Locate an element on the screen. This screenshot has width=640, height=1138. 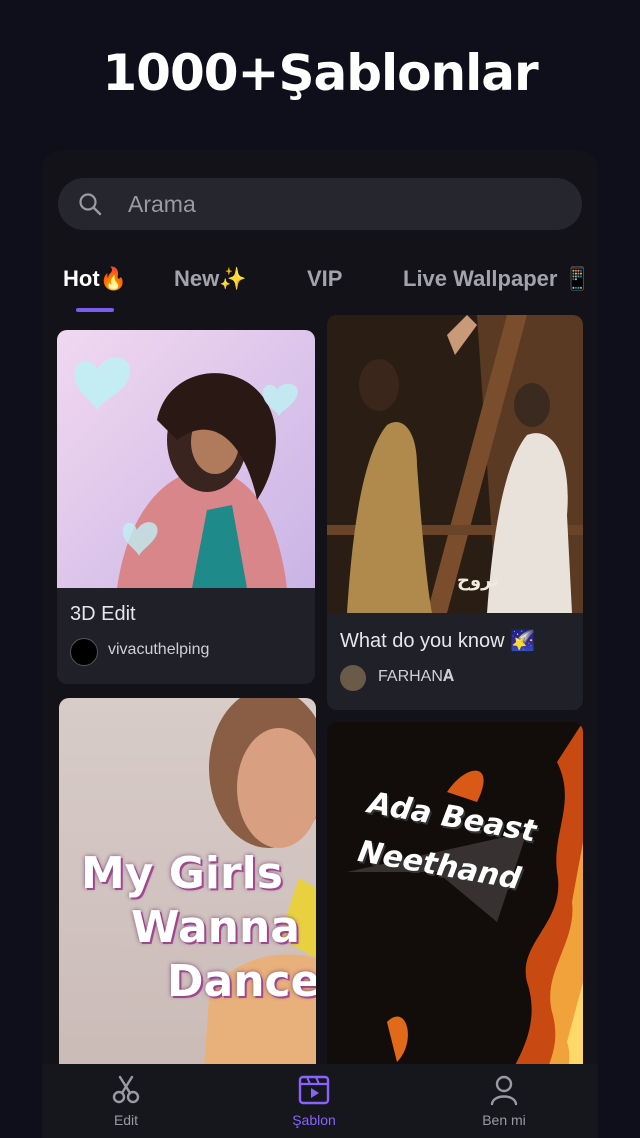
arabic-overlay-text: تروح is located at coordinates (478, 580).